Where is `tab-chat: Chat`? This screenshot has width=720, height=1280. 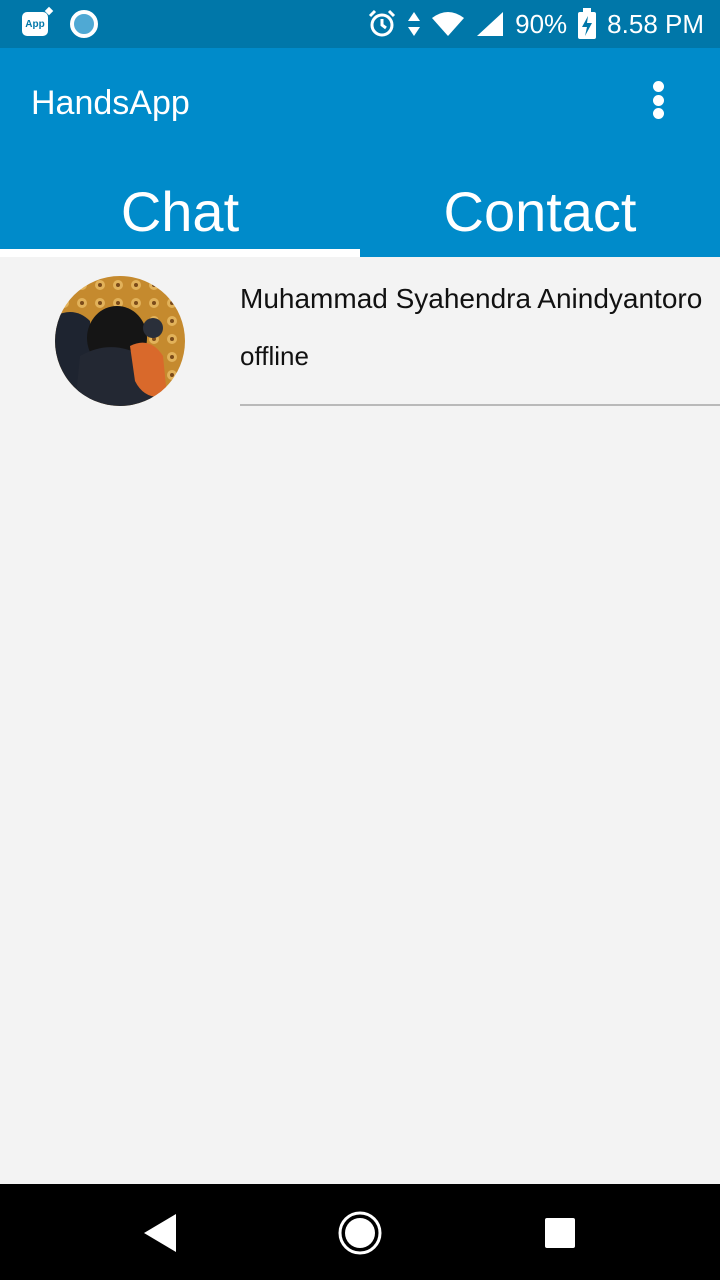
tab-chat: Chat is located at coordinates (180, 210).